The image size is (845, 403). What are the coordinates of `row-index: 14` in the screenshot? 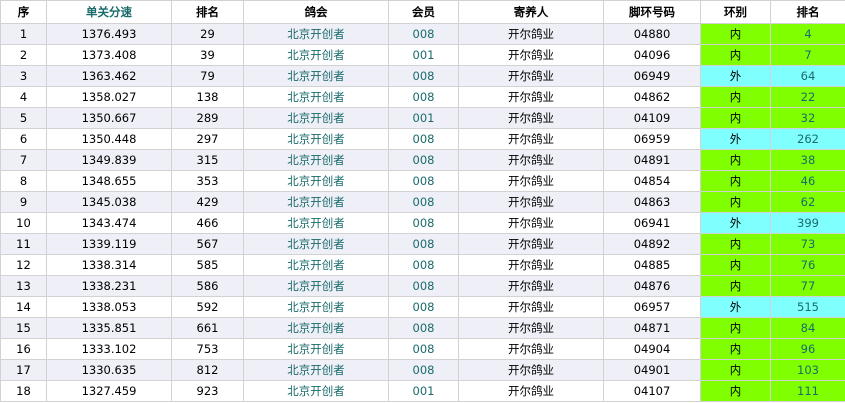 It's located at (23, 307).